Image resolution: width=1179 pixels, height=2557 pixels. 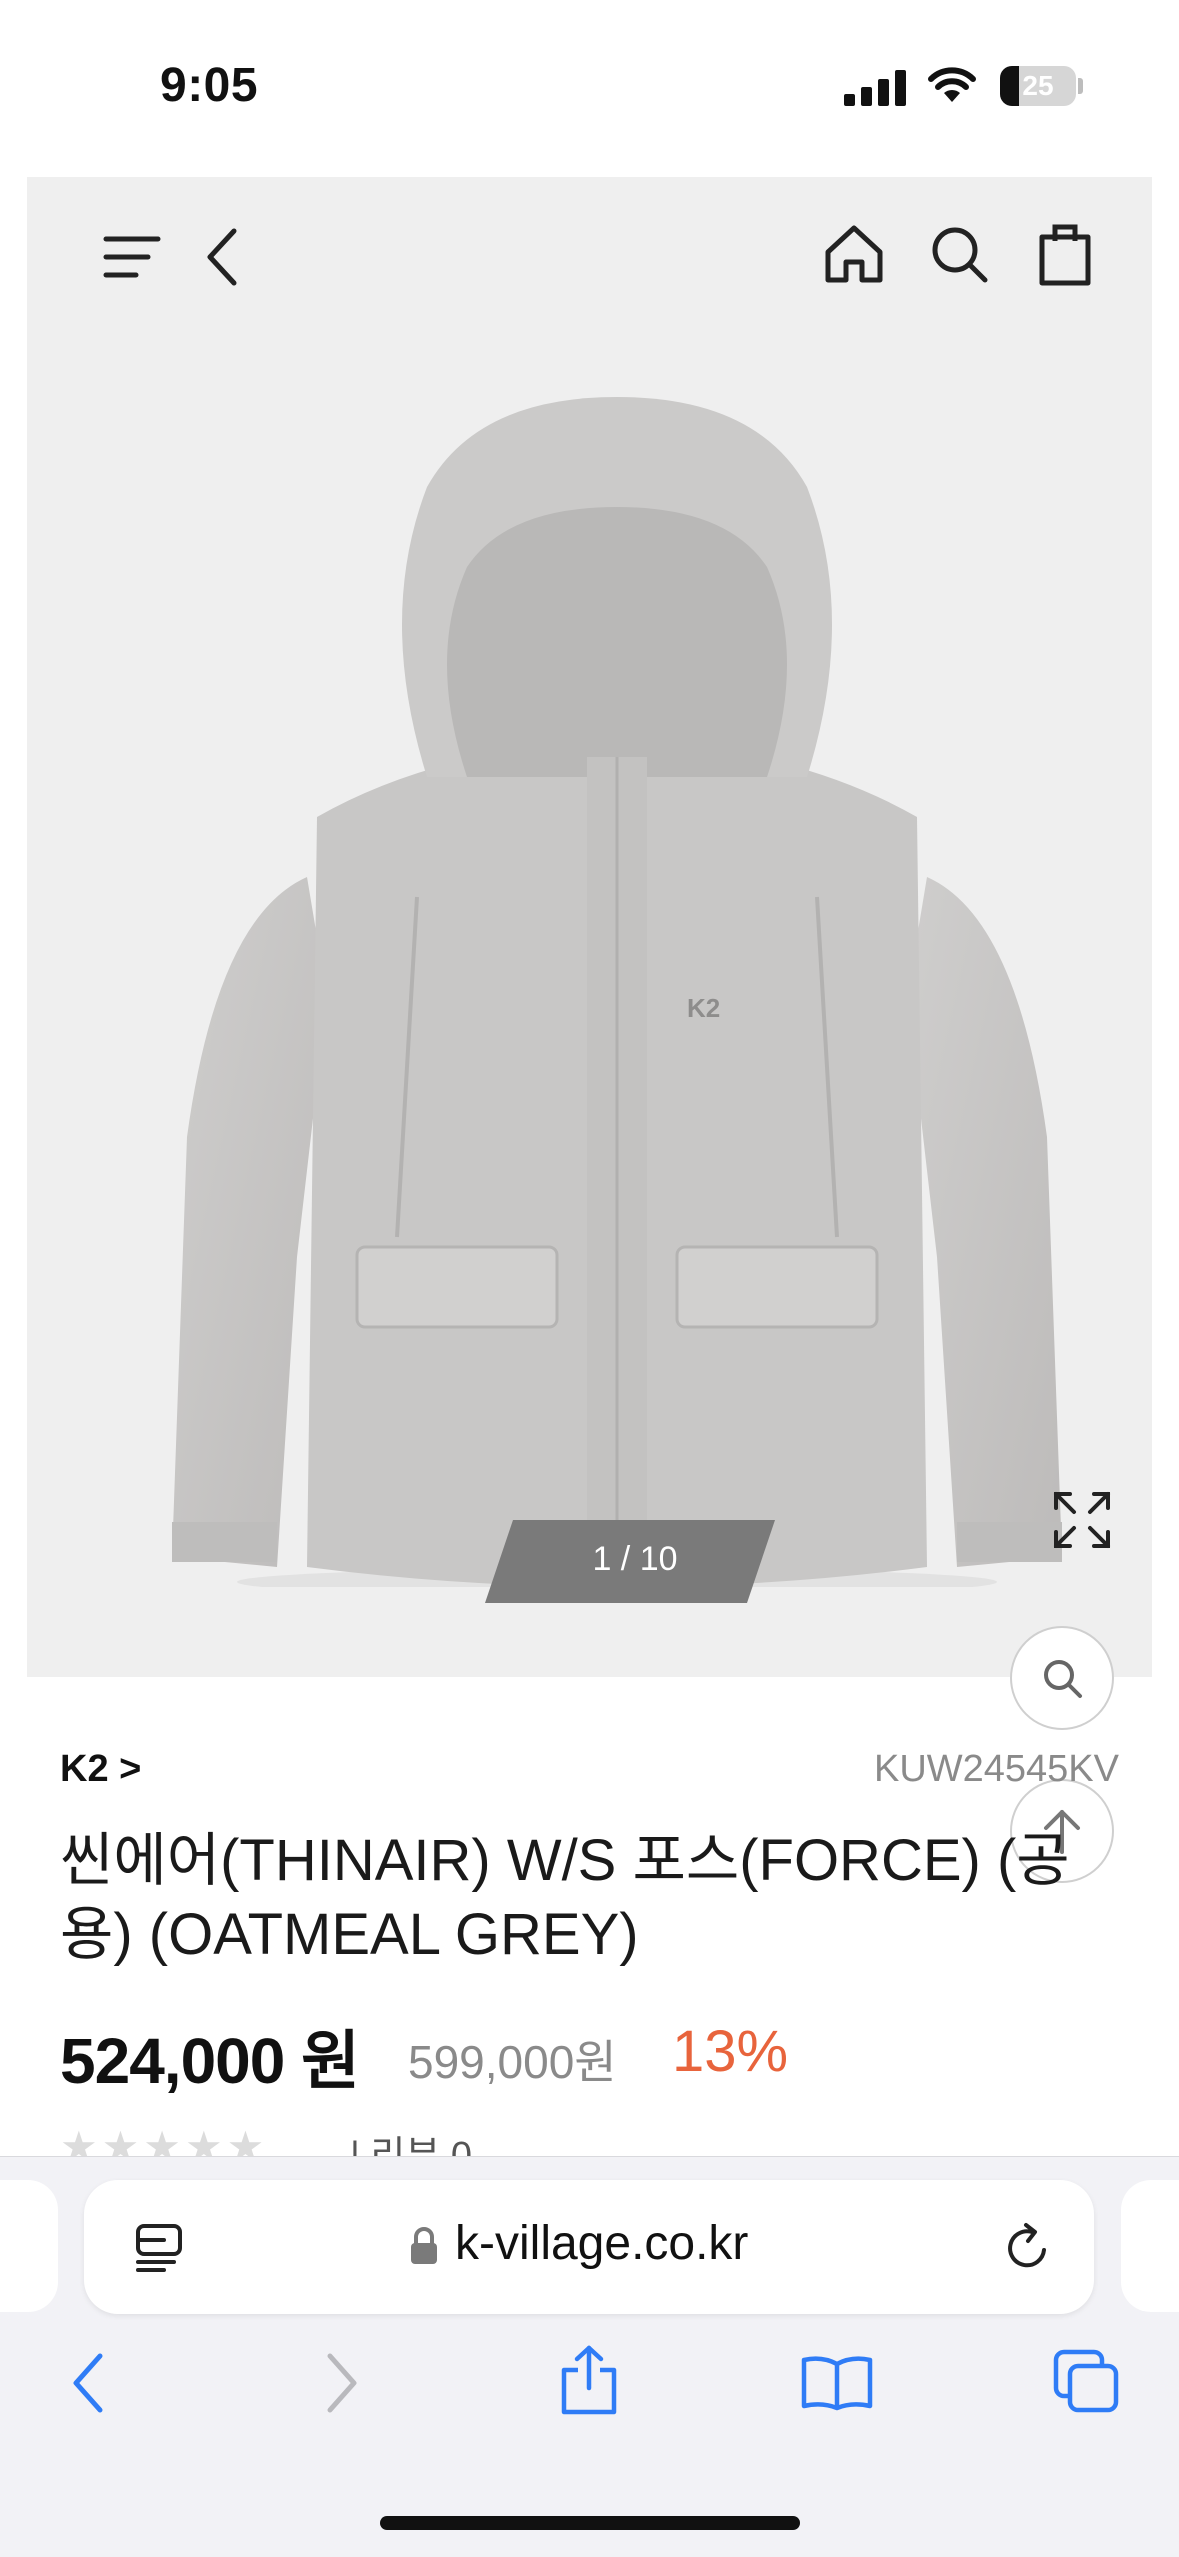 What do you see at coordinates (349, 1934) in the screenshot?
I see `product-title-line2: 용) (OATMEAL GREY)` at bounding box center [349, 1934].